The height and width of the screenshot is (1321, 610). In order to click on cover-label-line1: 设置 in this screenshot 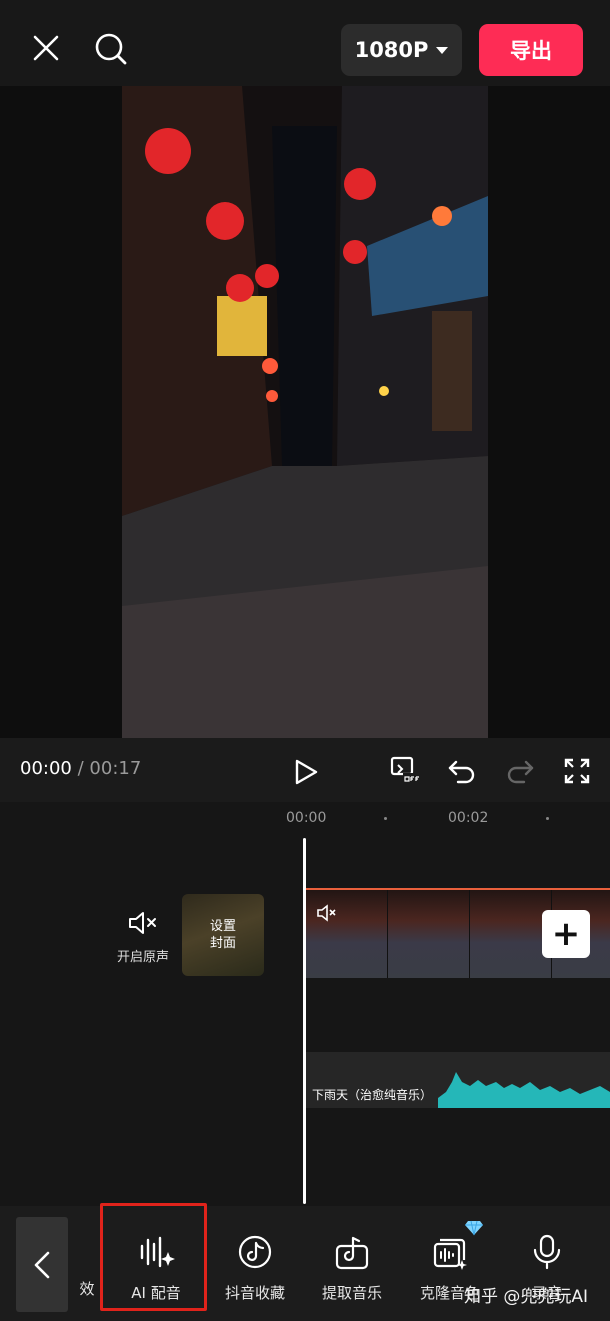, I will do `click(222, 926)`.